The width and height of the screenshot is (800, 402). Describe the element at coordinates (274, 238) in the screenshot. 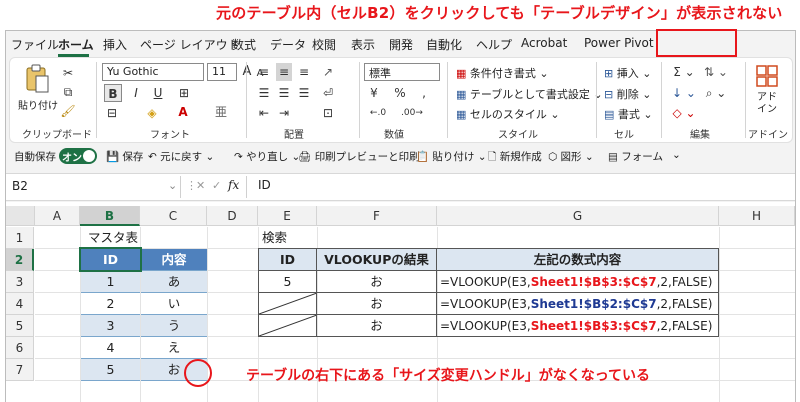

I see `cell-e1: 検索` at that location.